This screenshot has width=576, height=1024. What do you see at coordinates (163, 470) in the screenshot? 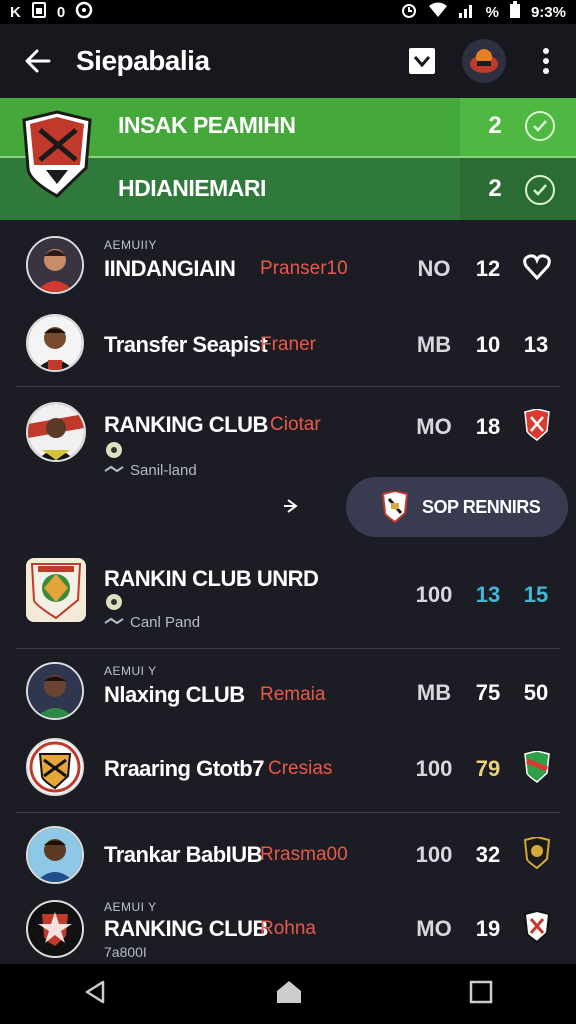
I see `item-sub-text: Sanil-land` at bounding box center [163, 470].